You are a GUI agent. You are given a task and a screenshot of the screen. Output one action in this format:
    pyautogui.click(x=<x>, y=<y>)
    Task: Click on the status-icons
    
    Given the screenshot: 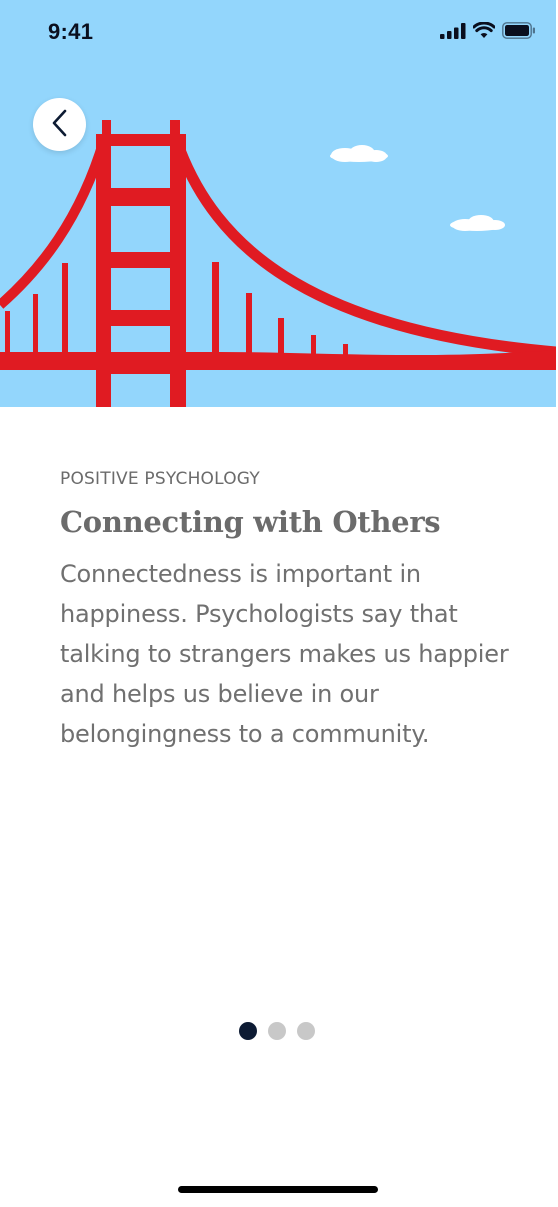 What is the action you would take?
    pyautogui.click(x=488, y=32)
    